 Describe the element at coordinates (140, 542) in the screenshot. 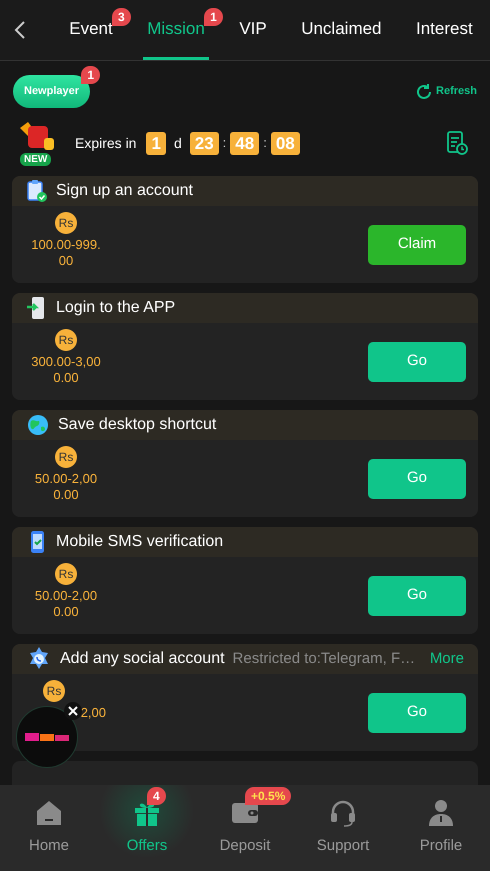

I see `mission-title: Mobile SMS verification` at that location.